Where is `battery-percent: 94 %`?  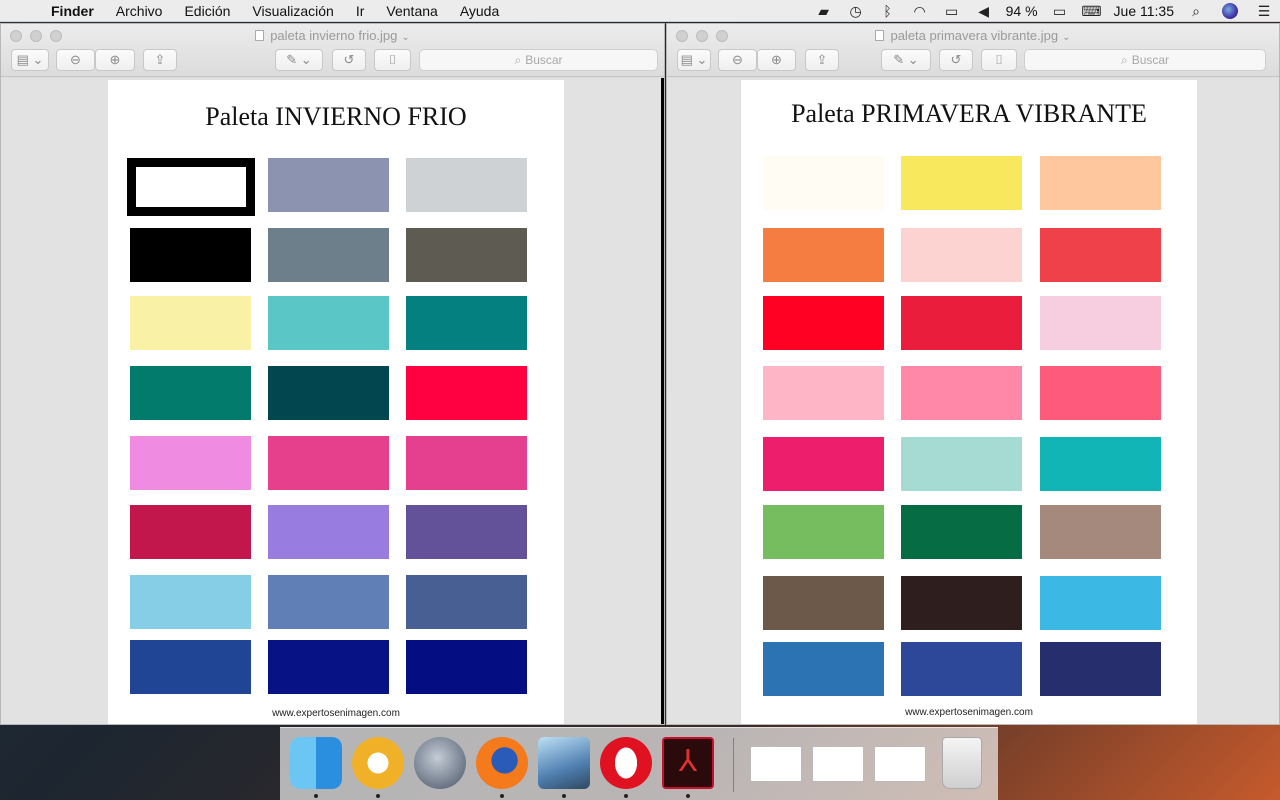
battery-percent: 94 % is located at coordinates (1022, 11).